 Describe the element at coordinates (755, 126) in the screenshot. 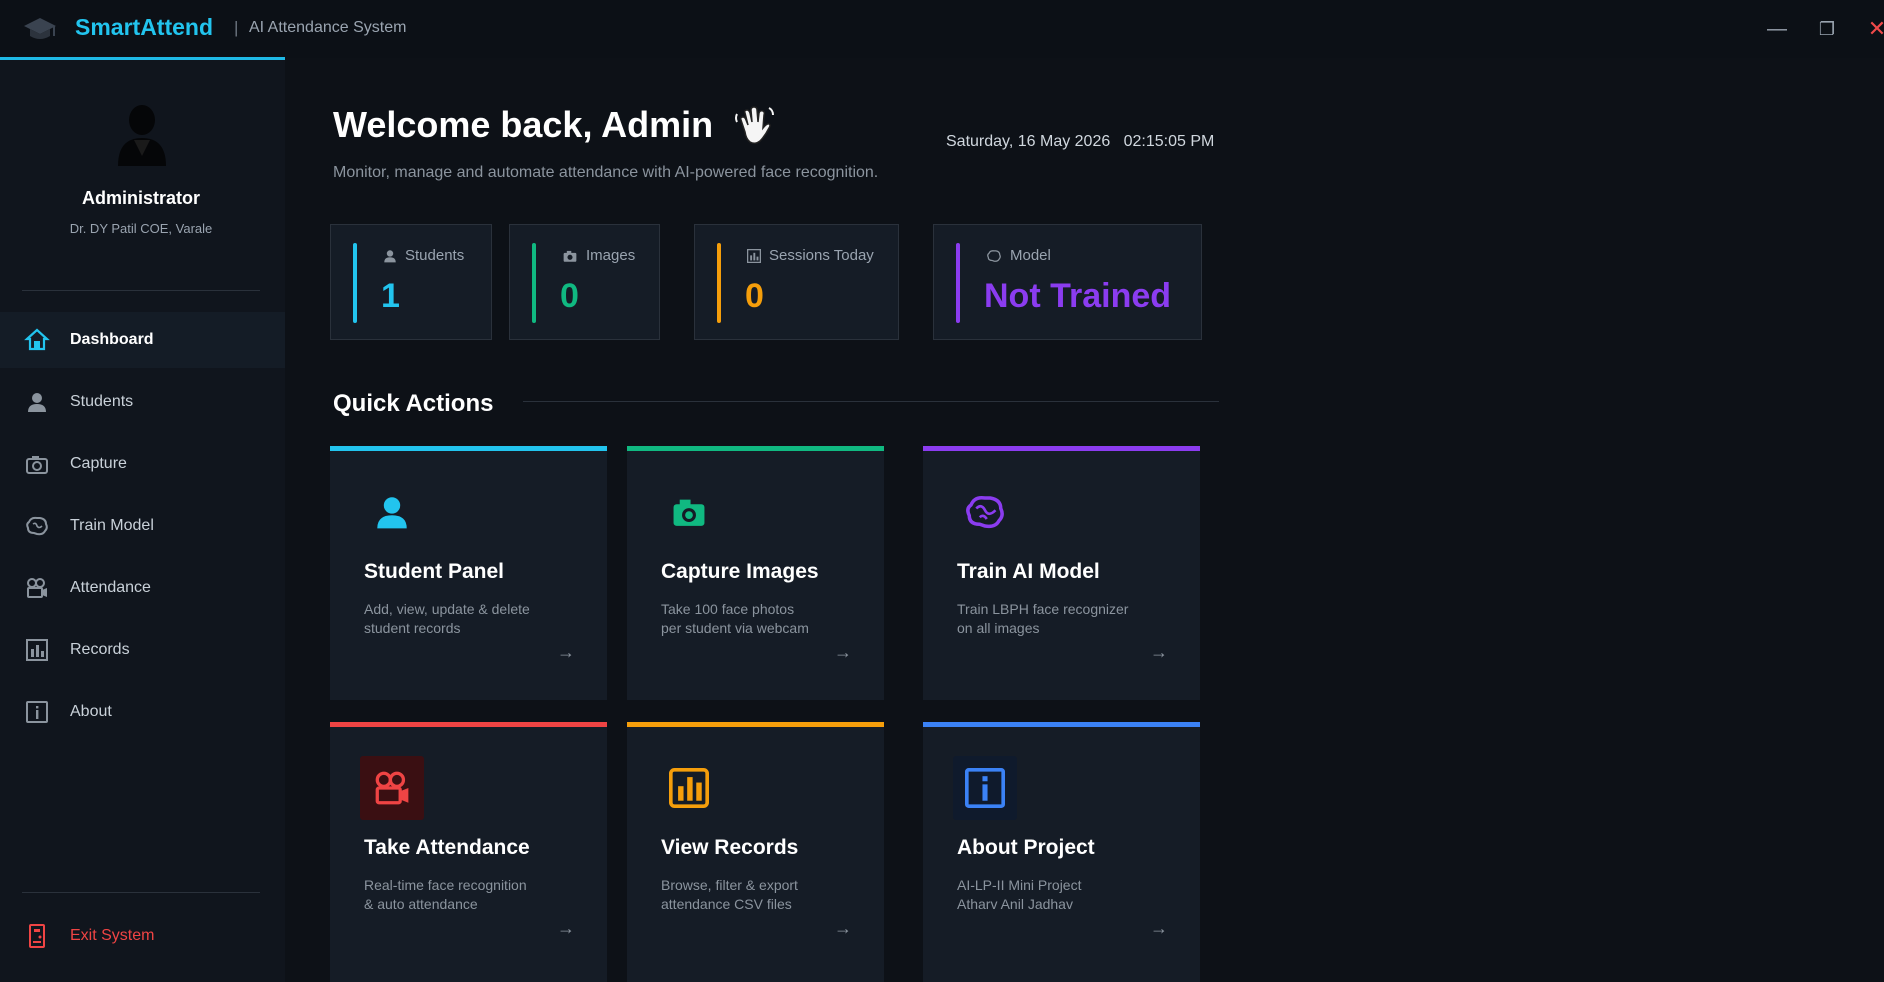

I see `waving-hand-icon` at that location.